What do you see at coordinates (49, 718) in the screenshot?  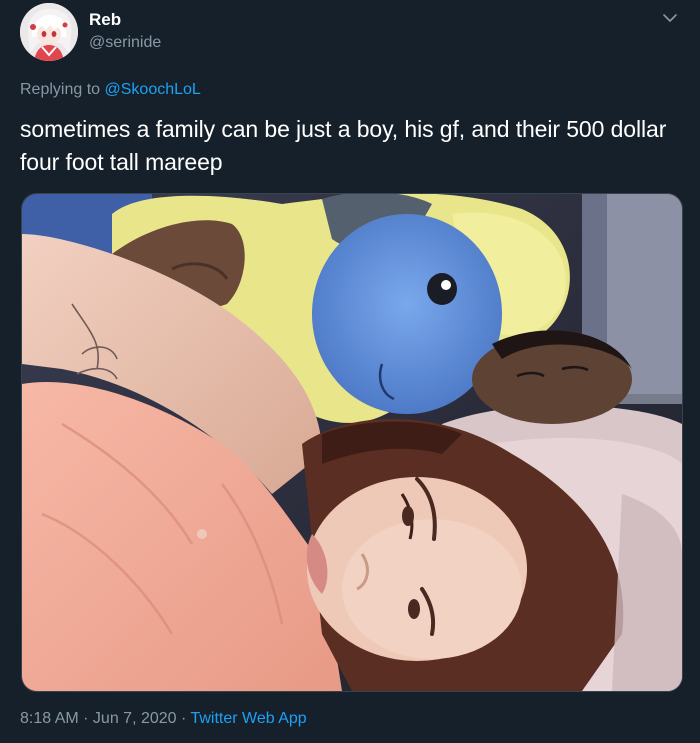 I see `tweet-time: 8:18 AM` at bounding box center [49, 718].